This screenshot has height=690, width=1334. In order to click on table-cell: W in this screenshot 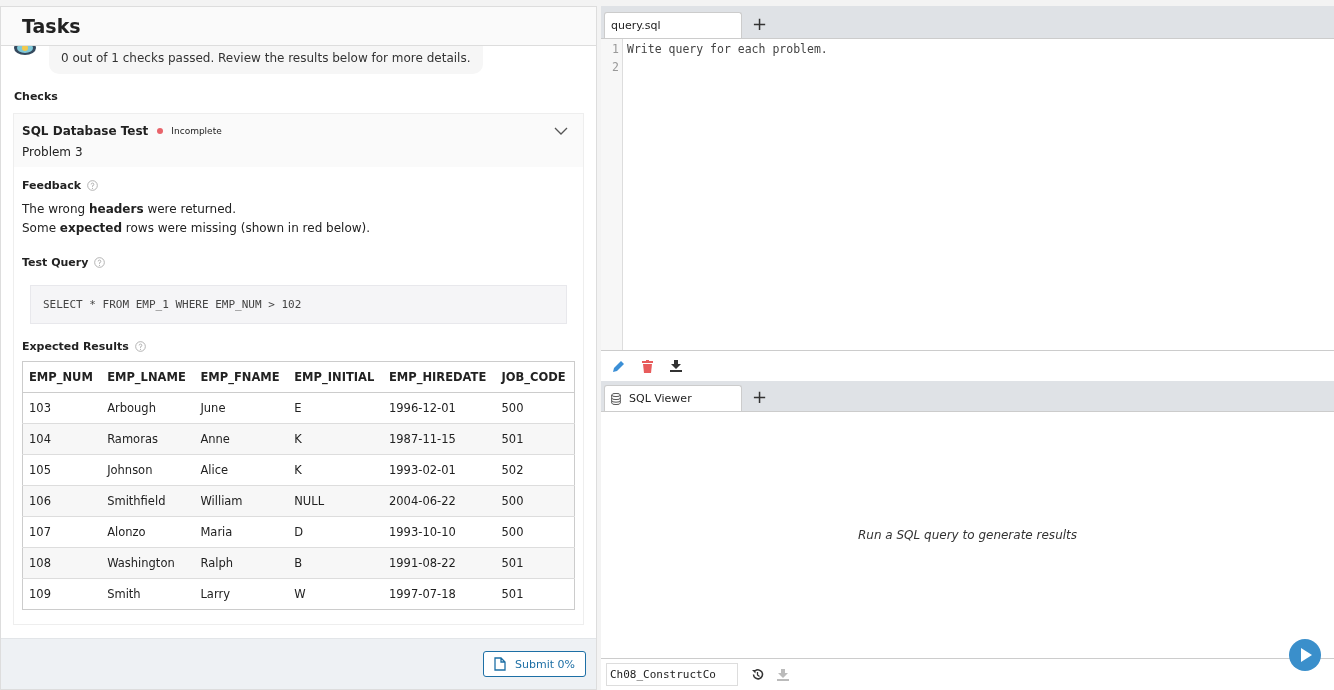, I will do `click(335, 594)`.